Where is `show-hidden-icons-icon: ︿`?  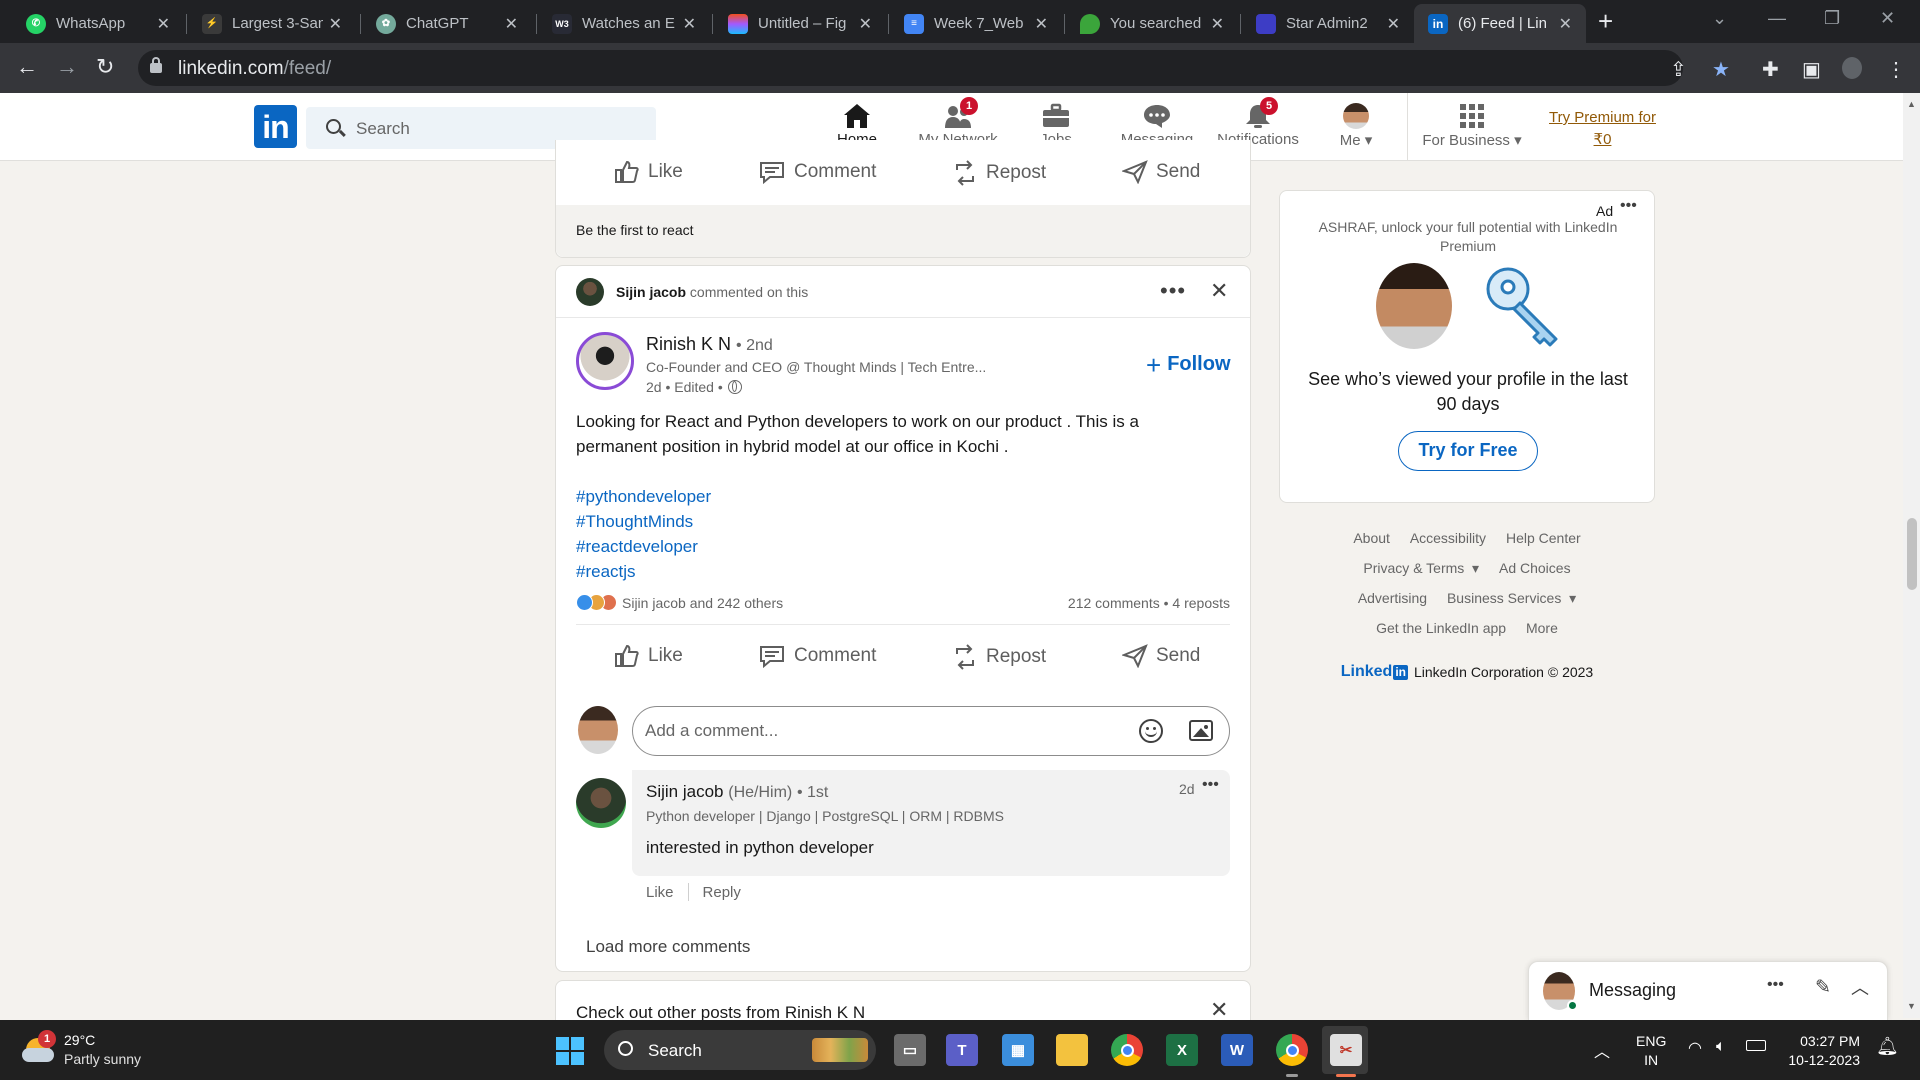 show-hidden-icons-icon: ︿ is located at coordinates (1602, 1050).